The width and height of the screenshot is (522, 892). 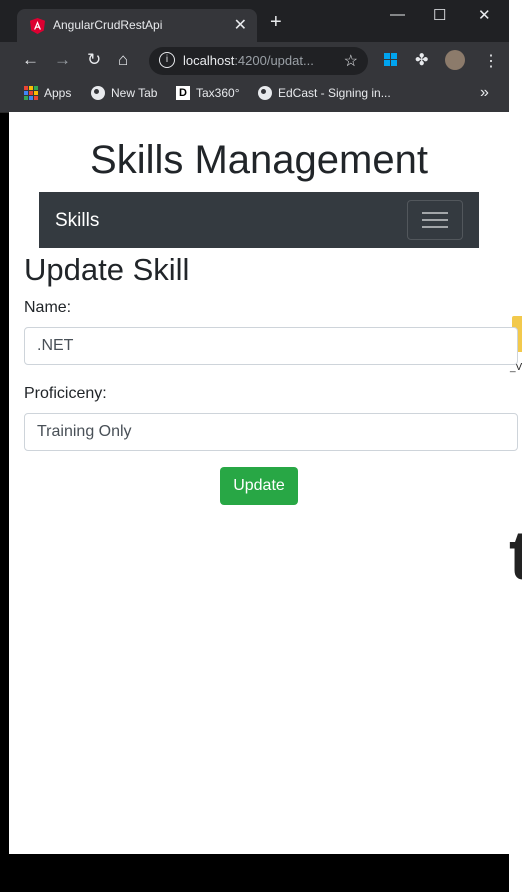 What do you see at coordinates (58, 93) in the screenshot?
I see `bookmark-label: Apps` at bounding box center [58, 93].